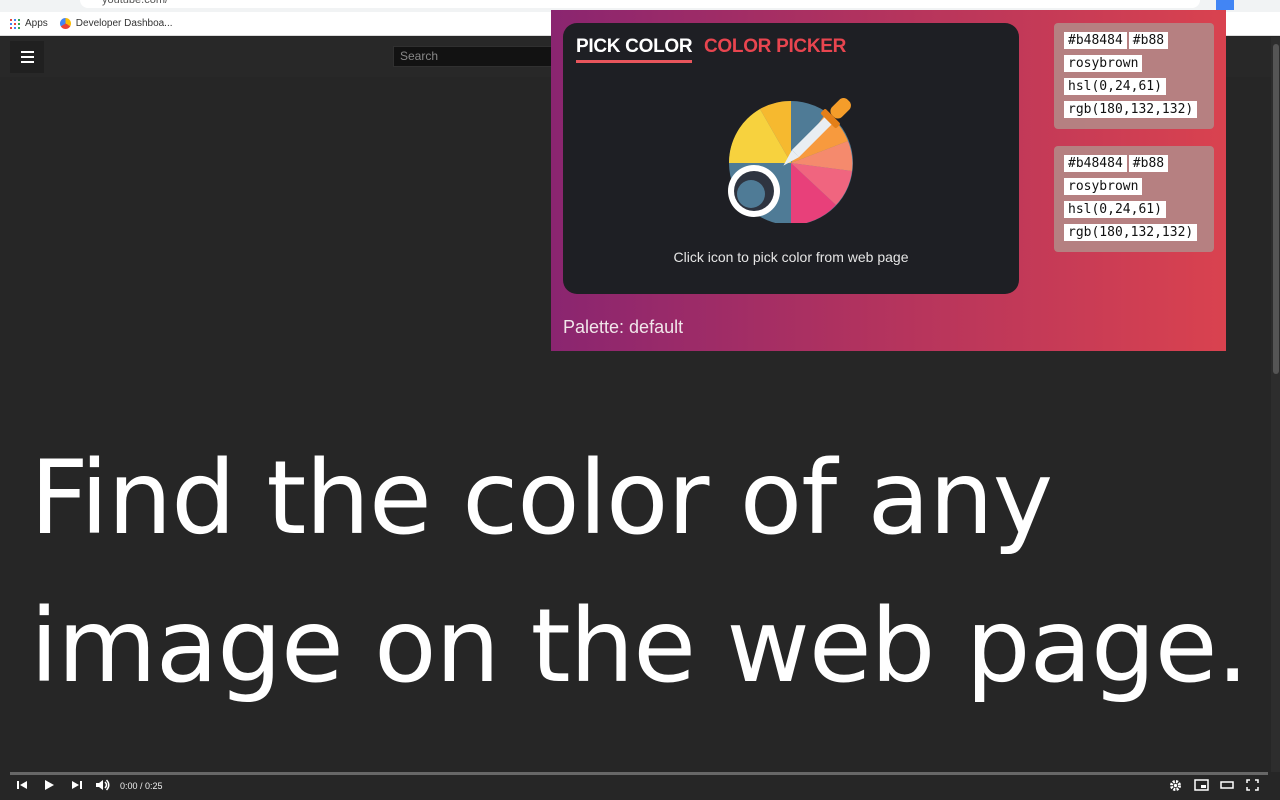 The image size is (1280, 800). Describe the element at coordinates (775, 47) in the screenshot. I see `tab-color-picker: COLOR PICKER` at that location.